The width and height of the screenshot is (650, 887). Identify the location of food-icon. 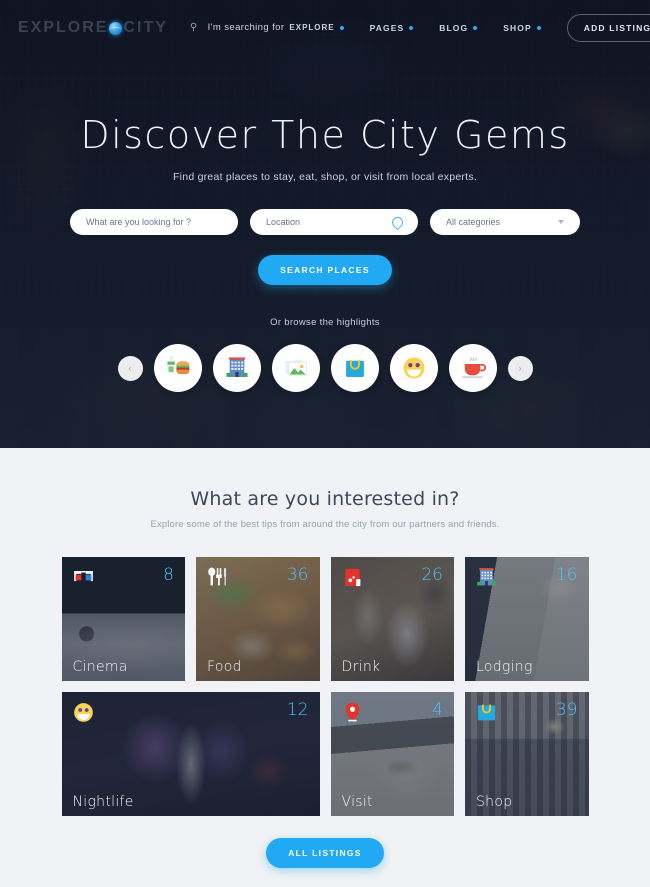
(177, 365).